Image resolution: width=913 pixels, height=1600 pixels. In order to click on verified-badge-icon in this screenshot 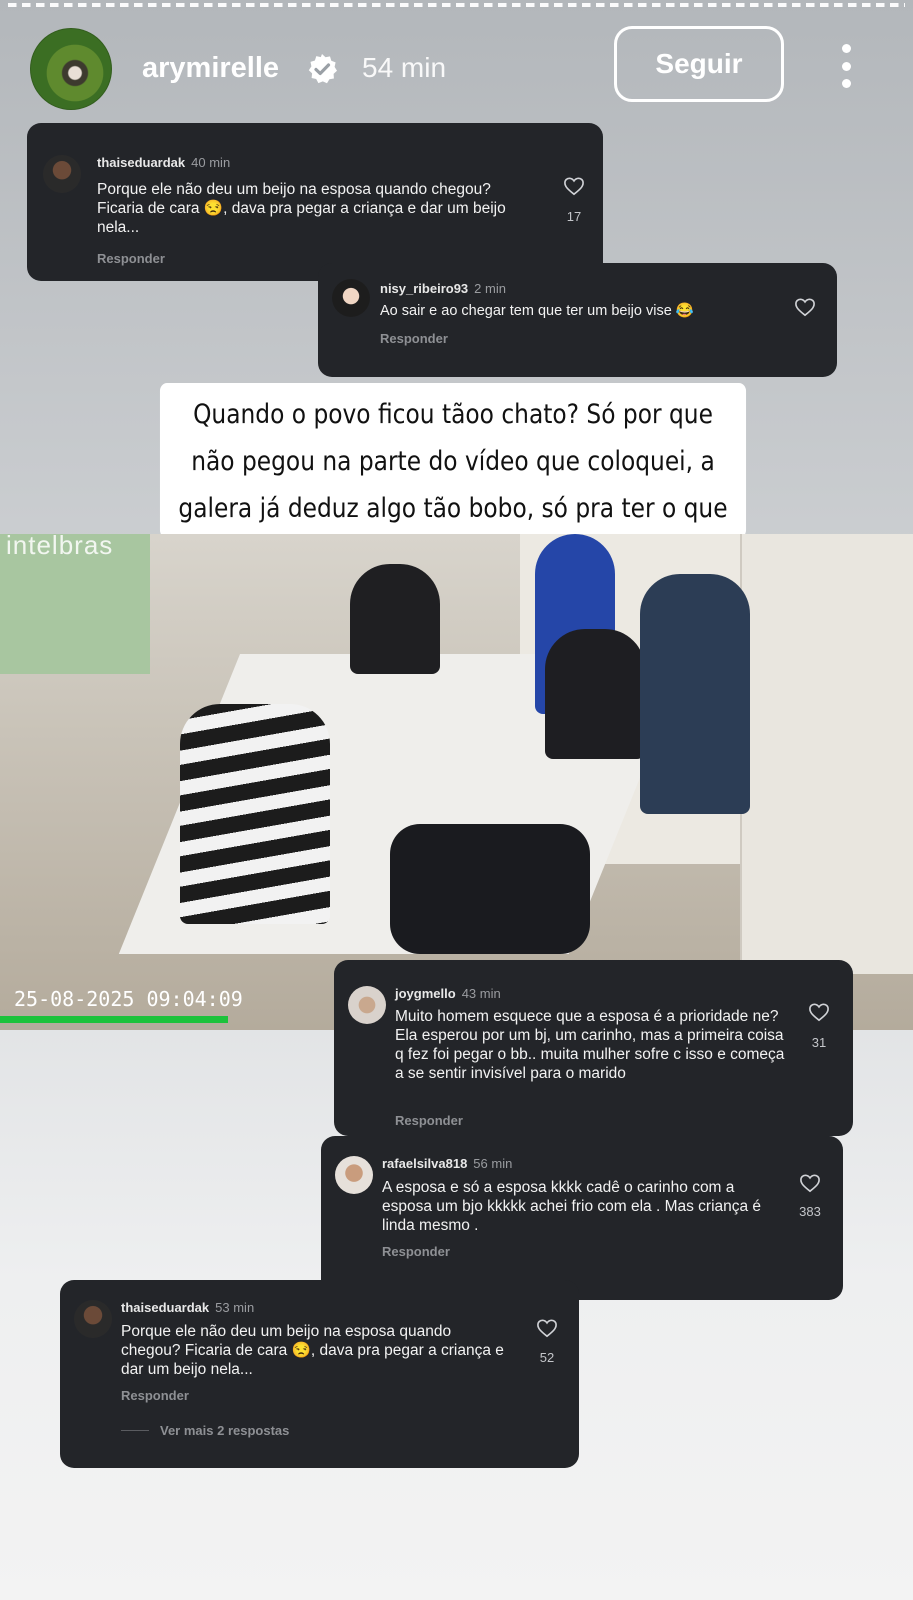, I will do `click(322, 69)`.